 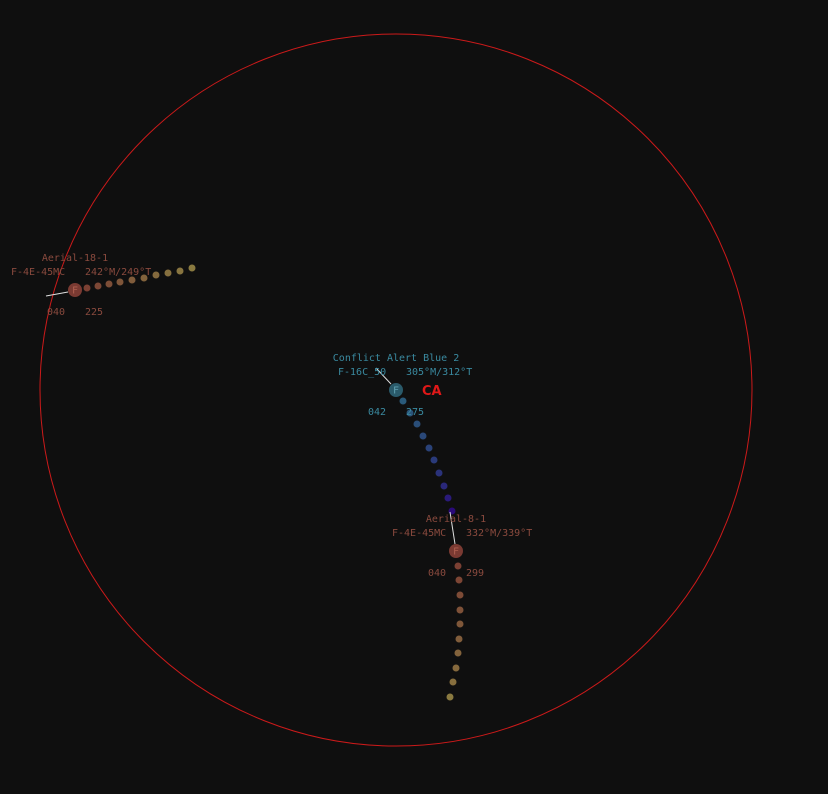 I want to click on heading-vector, so click(x=57, y=294).